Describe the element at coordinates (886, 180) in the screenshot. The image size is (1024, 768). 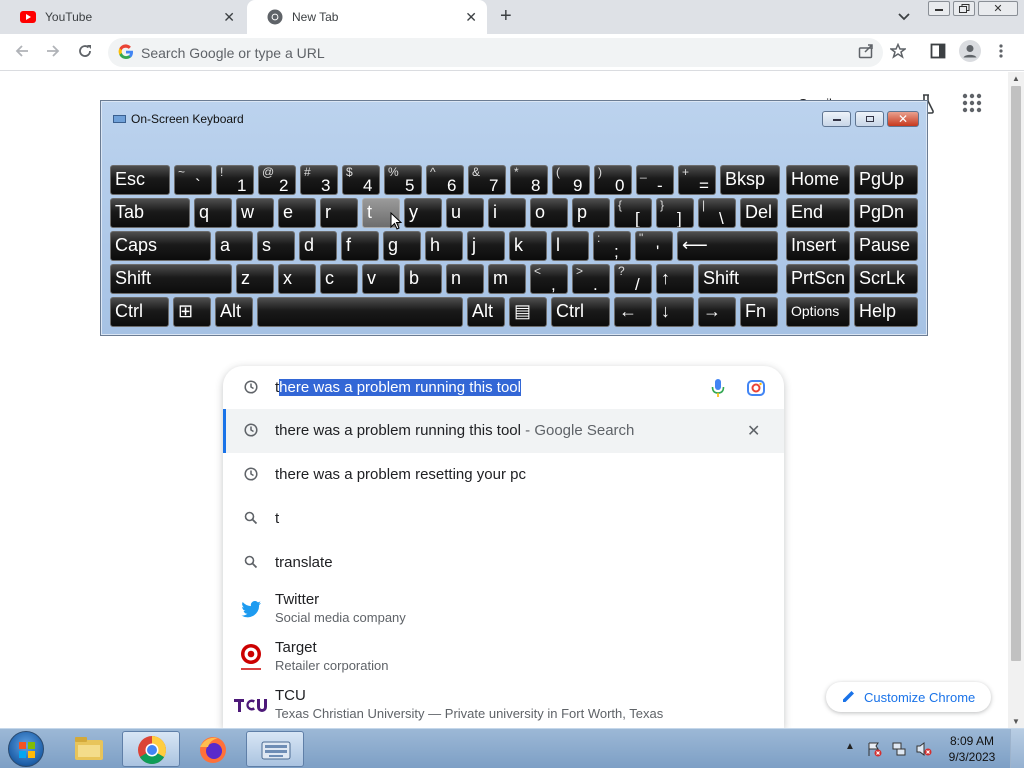
I see `osk-key-pgup: PgUp` at that location.